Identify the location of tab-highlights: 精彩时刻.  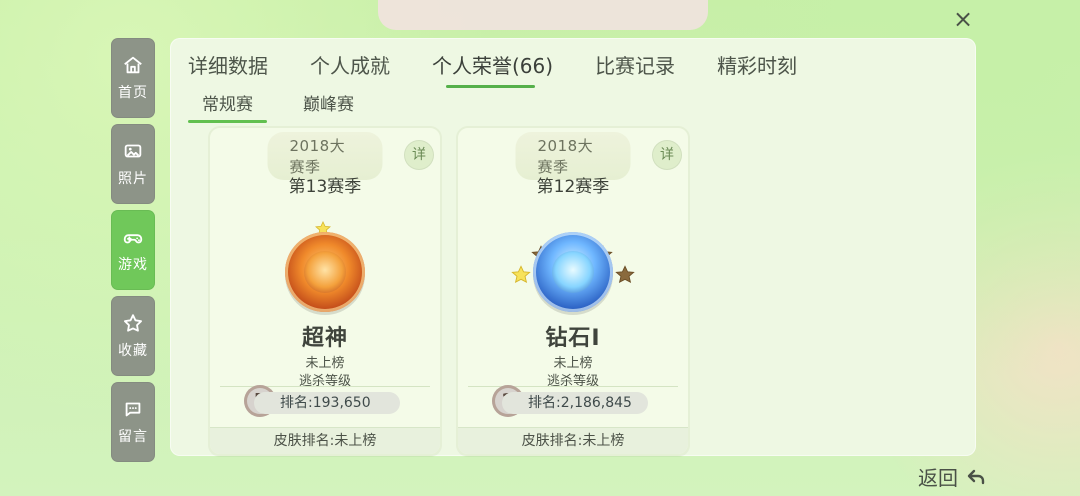
(757, 64).